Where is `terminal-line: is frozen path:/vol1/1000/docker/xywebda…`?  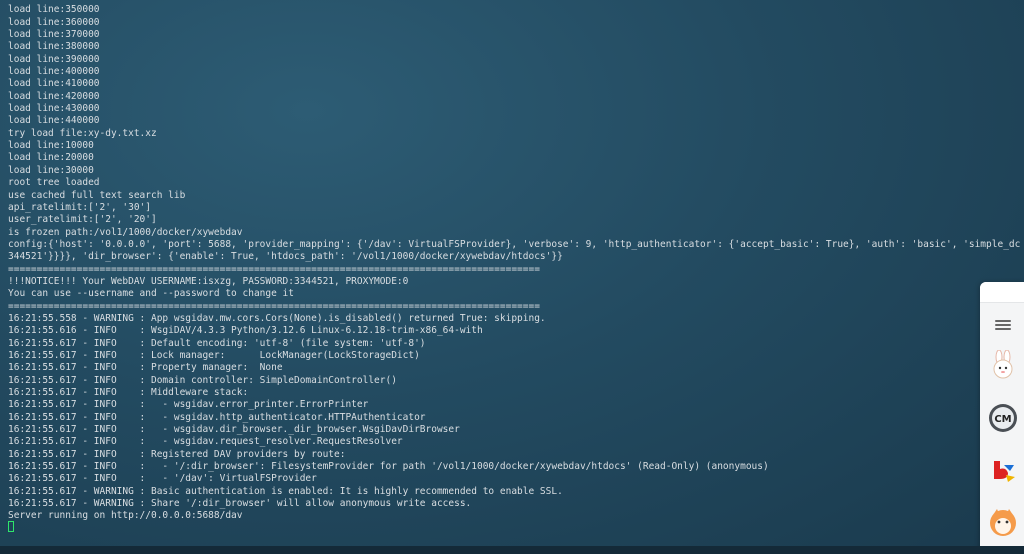 terminal-line: is frozen path:/vol1/1000/docker/xywebda… is located at coordinates (125, 232).